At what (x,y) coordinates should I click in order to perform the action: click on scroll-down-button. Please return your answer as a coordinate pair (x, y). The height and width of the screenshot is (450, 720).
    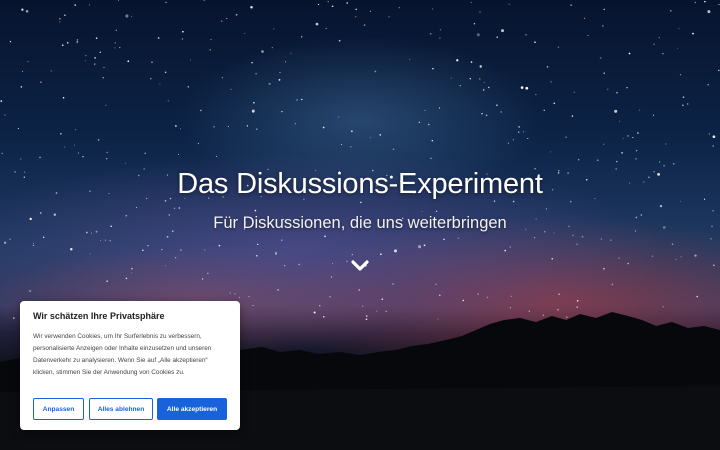
    Looking at the image, I should click on (360, 266).